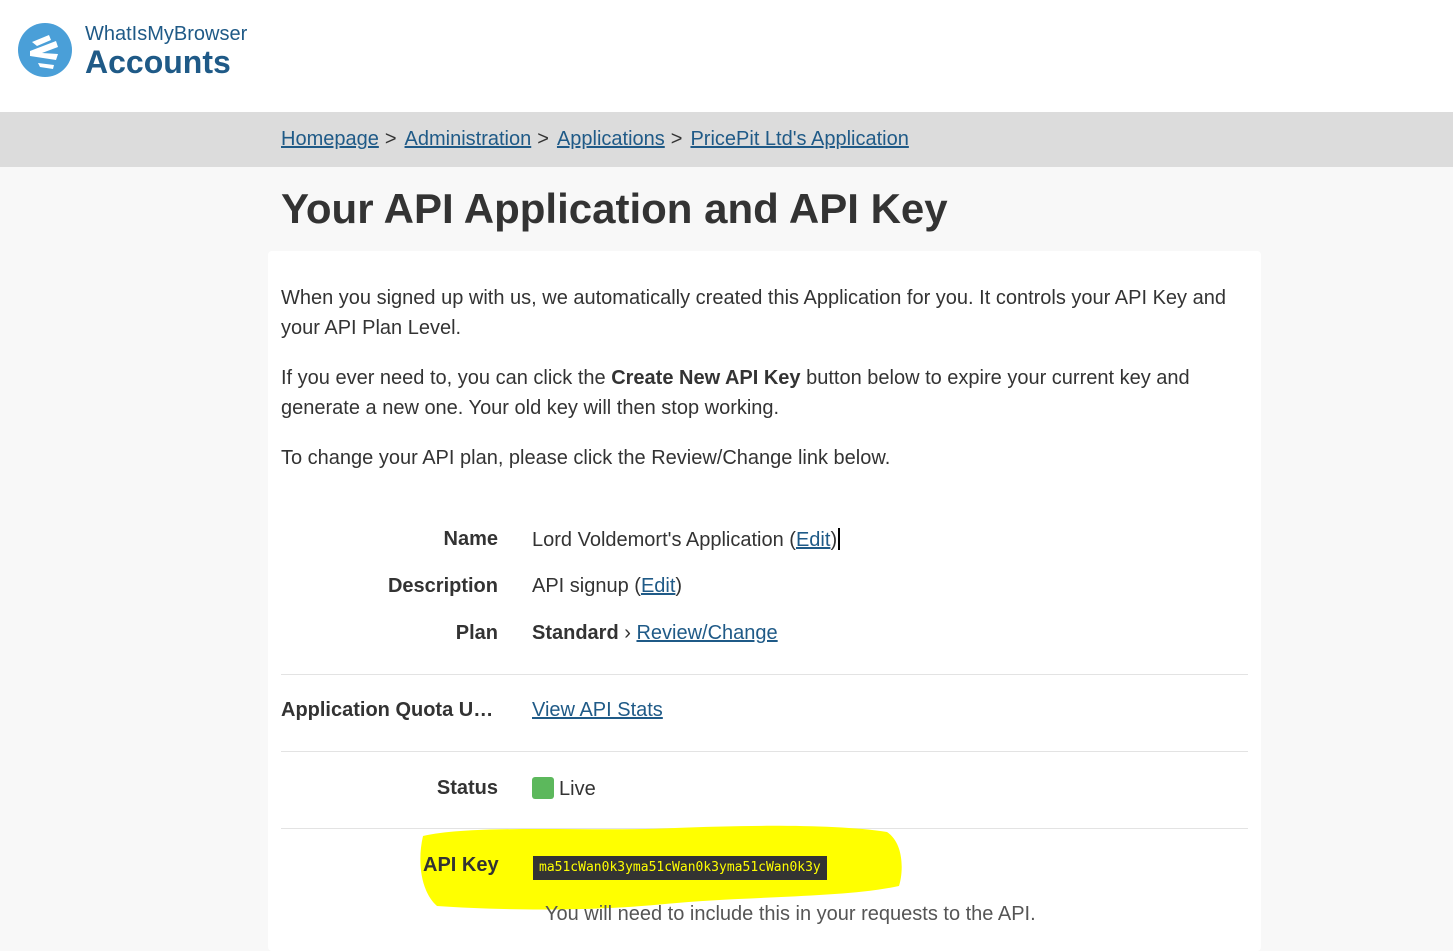 The height and width of the screenshot is (951, 1453). Describe the element at coordinates (467, 788) in the screenshot. I see `status-label: Status` at that location.